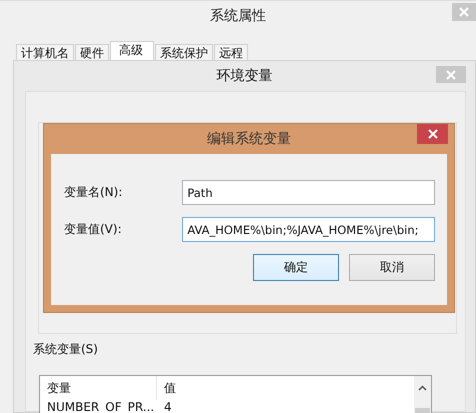  I want to click on dialog-button: 确定, so click(296, 267).